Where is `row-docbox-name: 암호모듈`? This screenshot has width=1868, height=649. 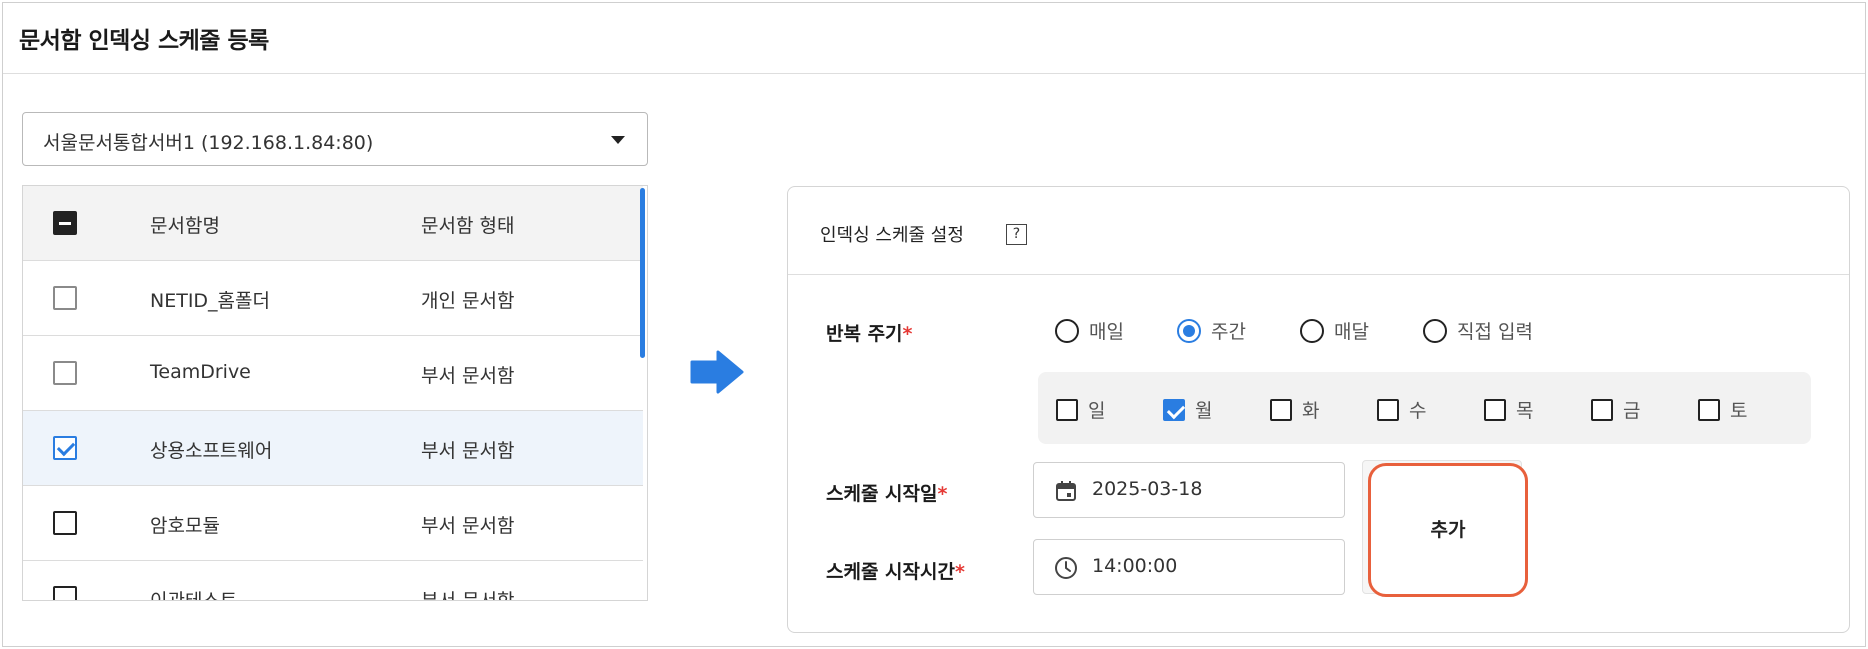 row-docbox-name: 암호모듈 is located at coordinates (185, 526).